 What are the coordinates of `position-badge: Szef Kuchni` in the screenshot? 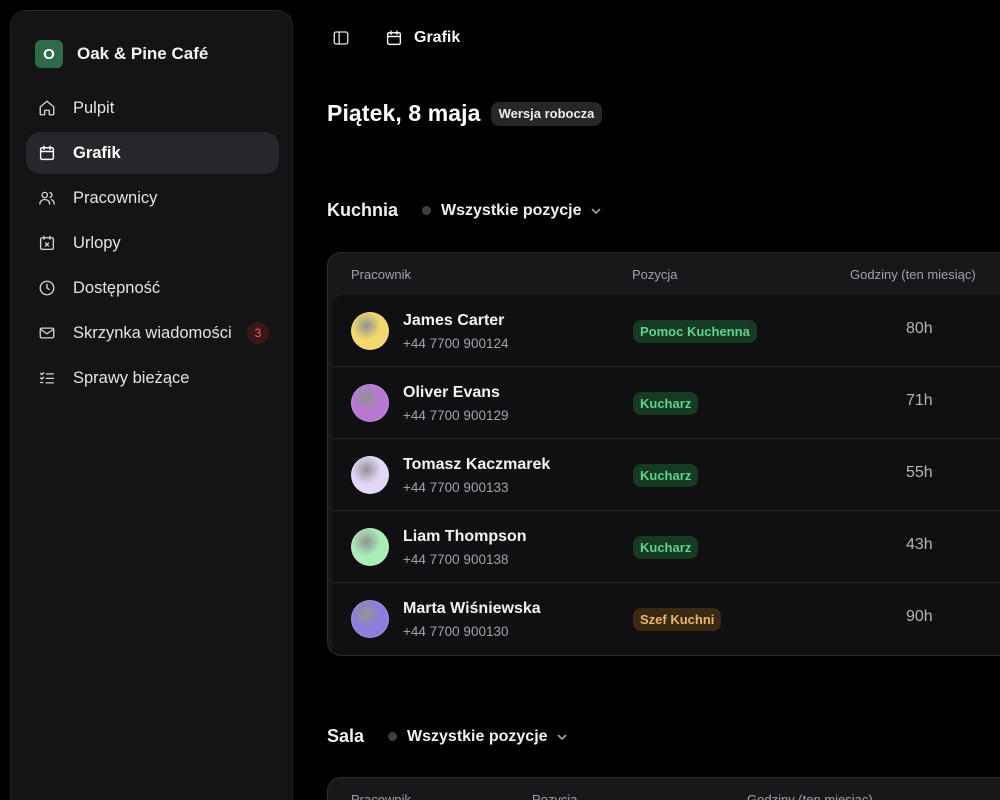 It's located at (677, 619).